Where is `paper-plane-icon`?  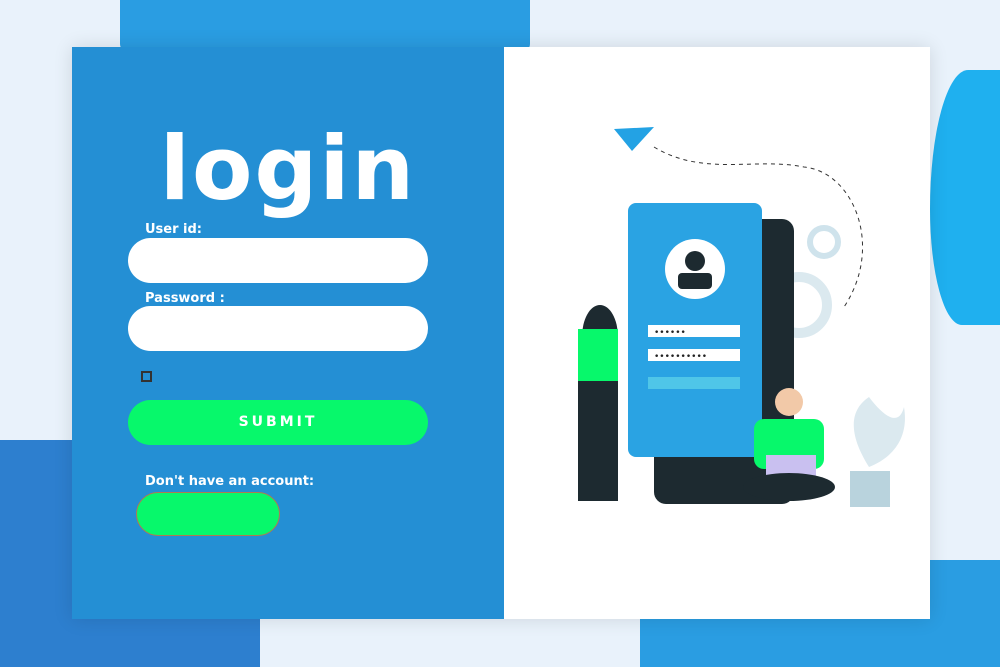
paper-plane-icon is located at coordinates (634, 139).